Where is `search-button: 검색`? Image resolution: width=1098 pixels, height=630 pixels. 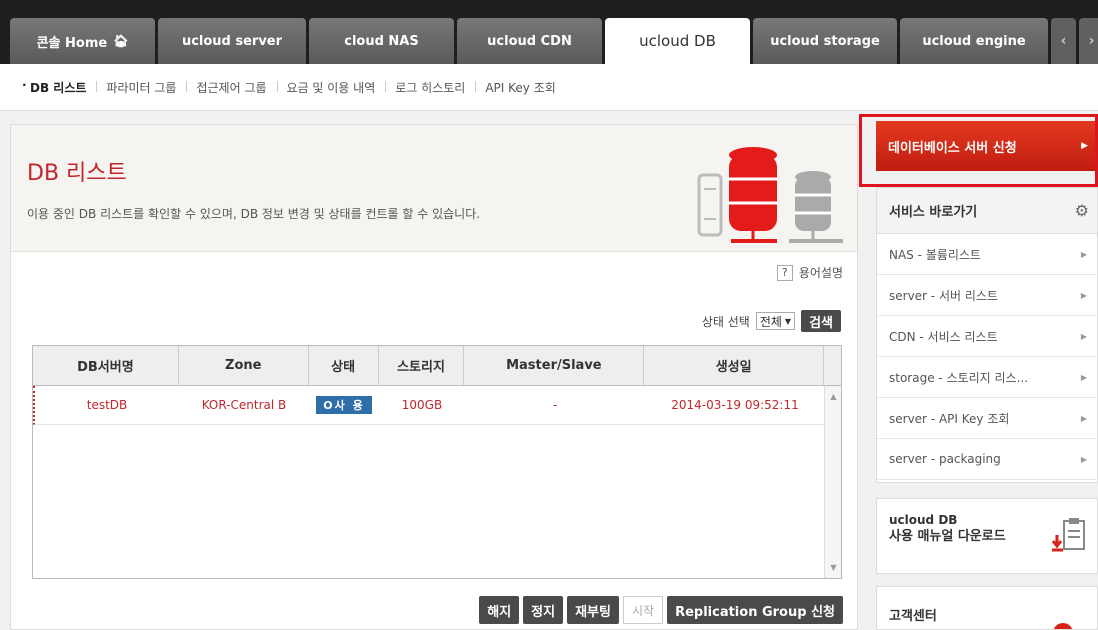 search-button: 검색 is located at coordinates (821, 321).